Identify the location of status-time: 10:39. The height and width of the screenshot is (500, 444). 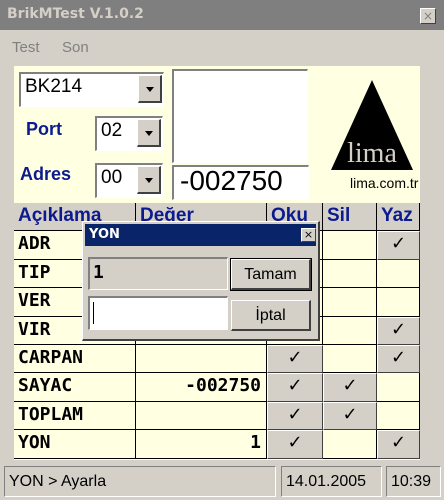
(411, 481).